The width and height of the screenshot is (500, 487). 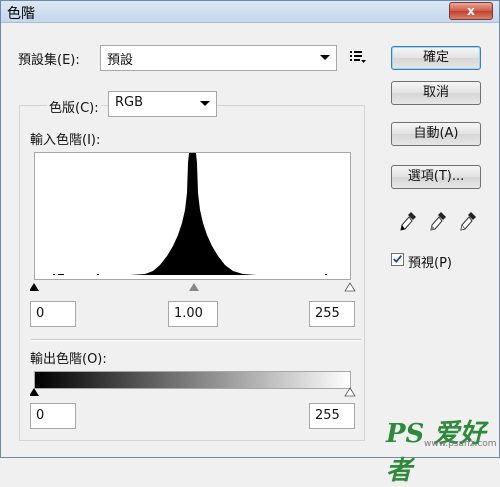 I want to click on window-title: 色階, so click(x=21, y=14).